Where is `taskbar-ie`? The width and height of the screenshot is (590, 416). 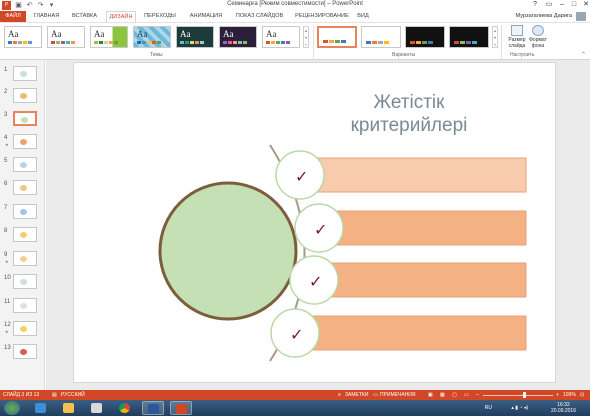
taskbar-ie is located at coordinates (41, 408).